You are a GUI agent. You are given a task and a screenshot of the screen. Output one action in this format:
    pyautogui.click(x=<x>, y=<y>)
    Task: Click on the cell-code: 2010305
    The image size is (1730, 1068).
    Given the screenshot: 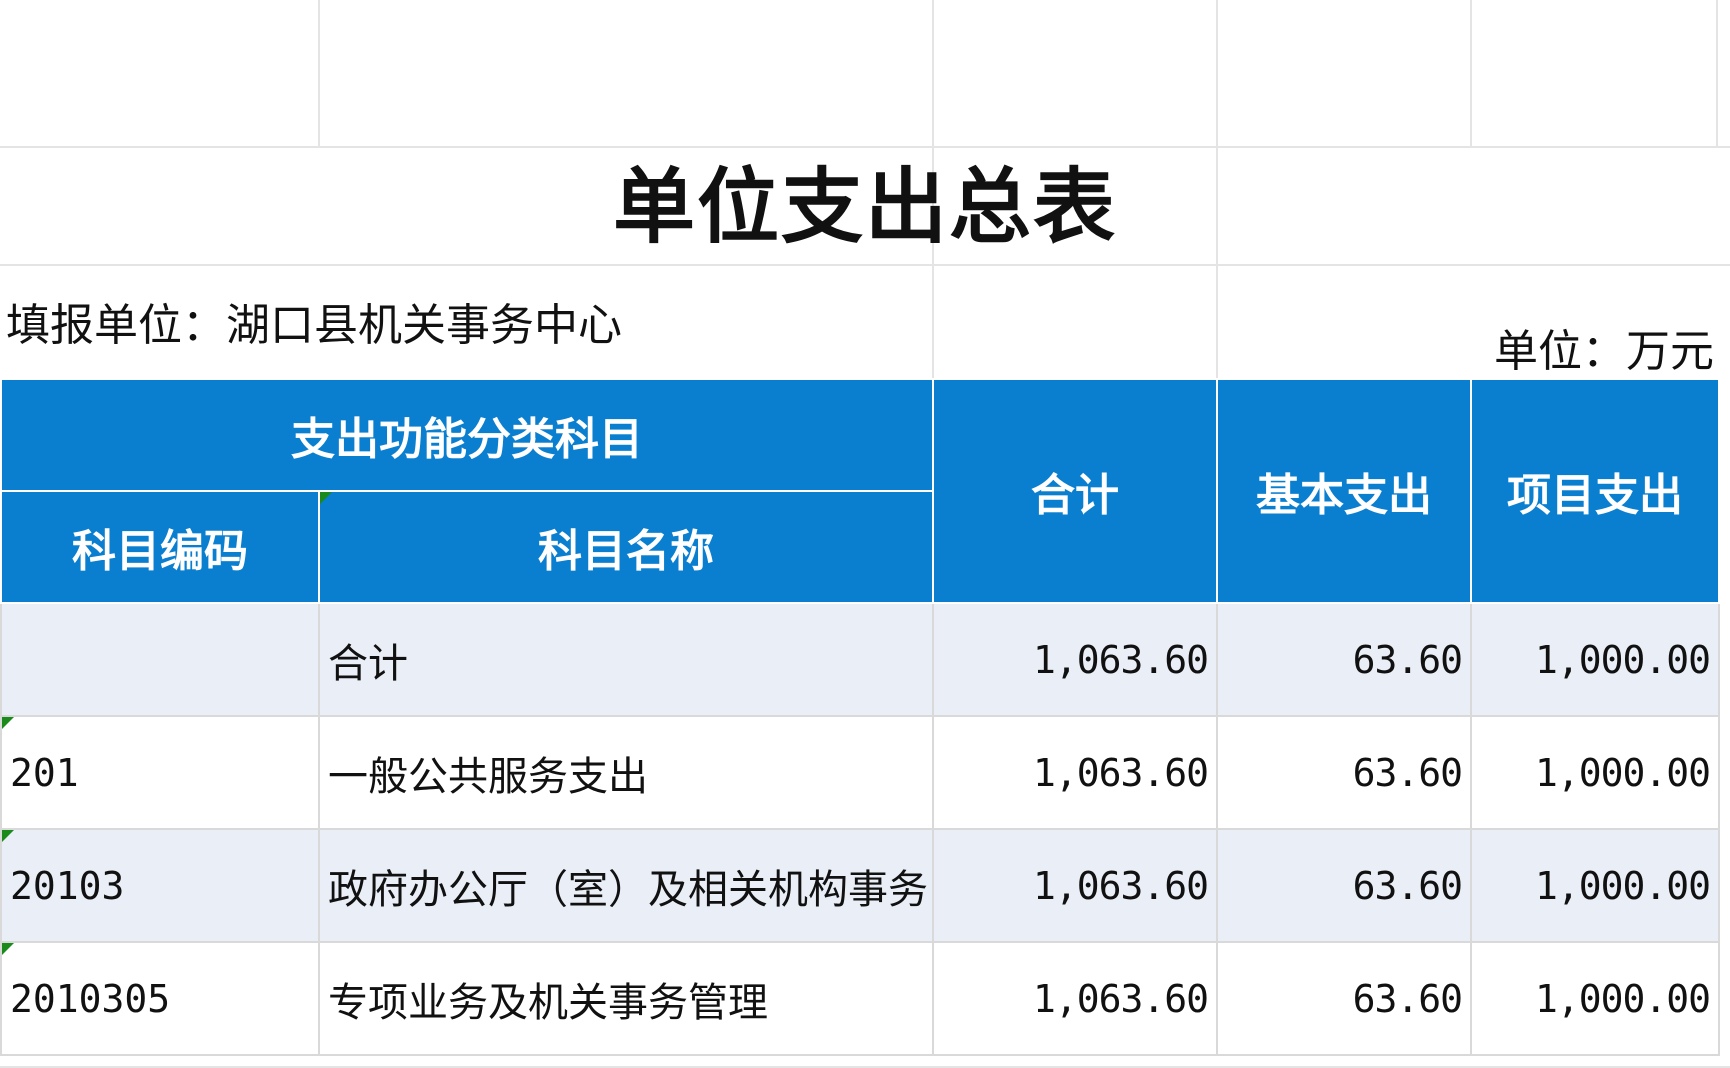 What is the action you would take?
    pyautogui.click(x=160, y=998)
    